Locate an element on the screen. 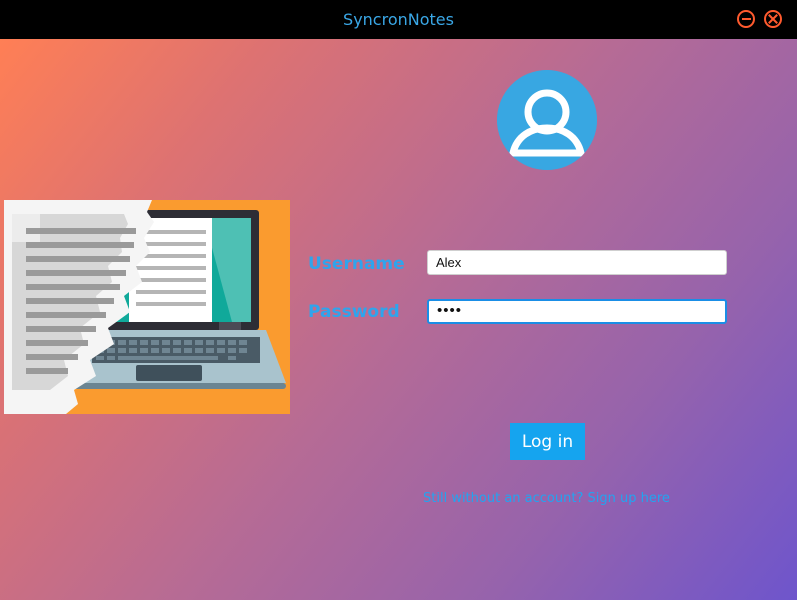 This screenshot has height=600, width=797. signup-link: Still without an account? Sign up here is located at coordinates (546, 498).